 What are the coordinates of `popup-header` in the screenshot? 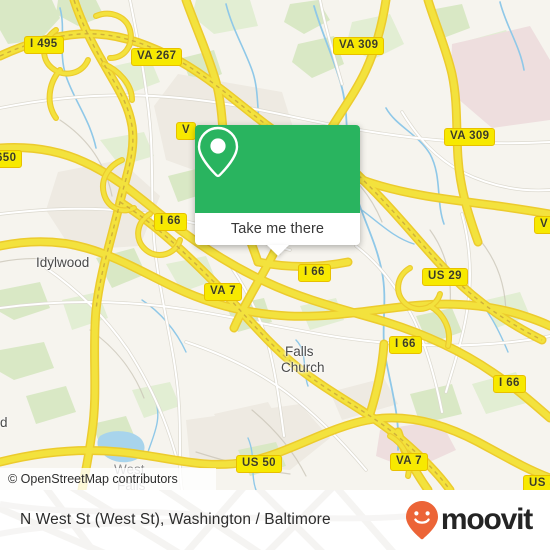 It's located at (277, 169).